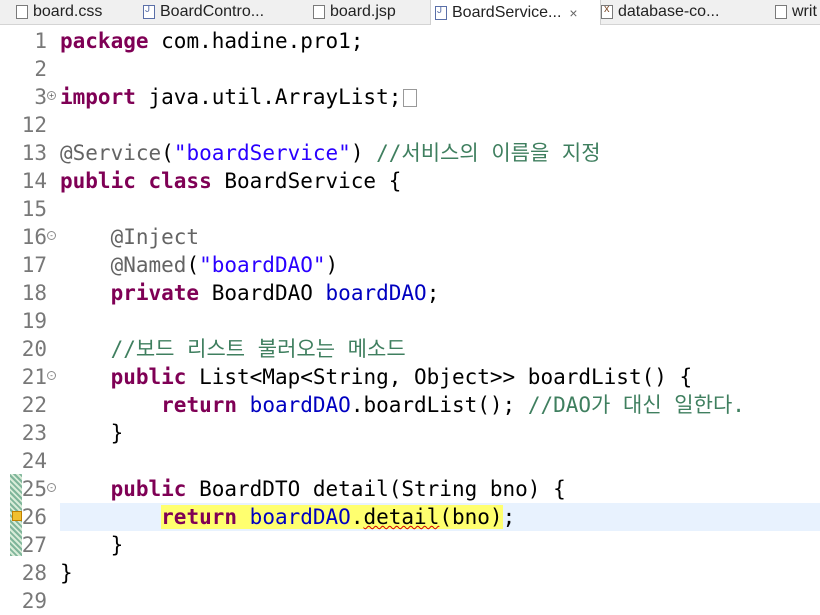  What do you see at coordinates (34, 153) in the screenshot?
I see `line-number: 13` at bounding box center [34, 153].